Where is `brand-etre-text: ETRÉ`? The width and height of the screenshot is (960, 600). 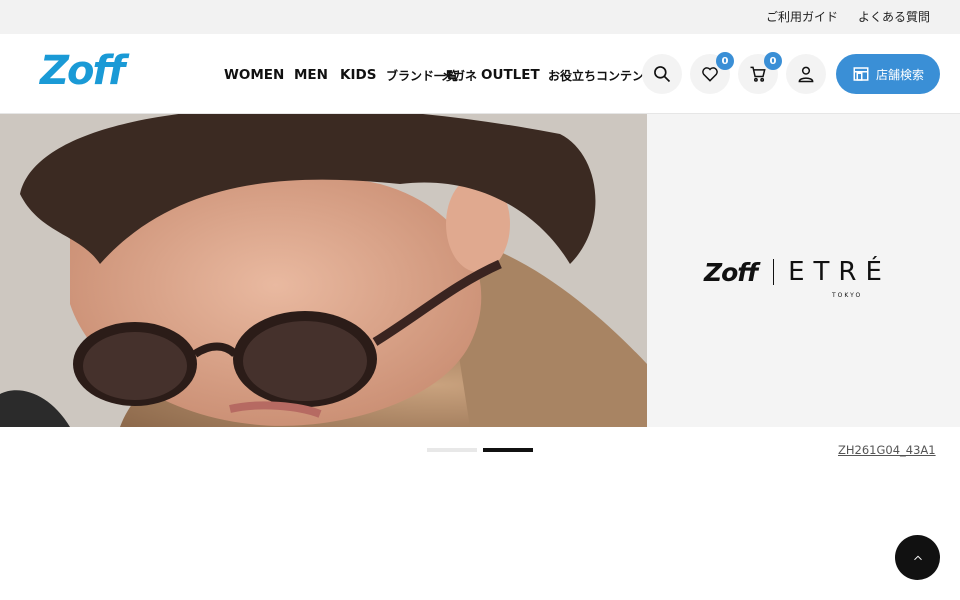
brand-etre-text: ETRÉ is located at coordinates (839, 272).